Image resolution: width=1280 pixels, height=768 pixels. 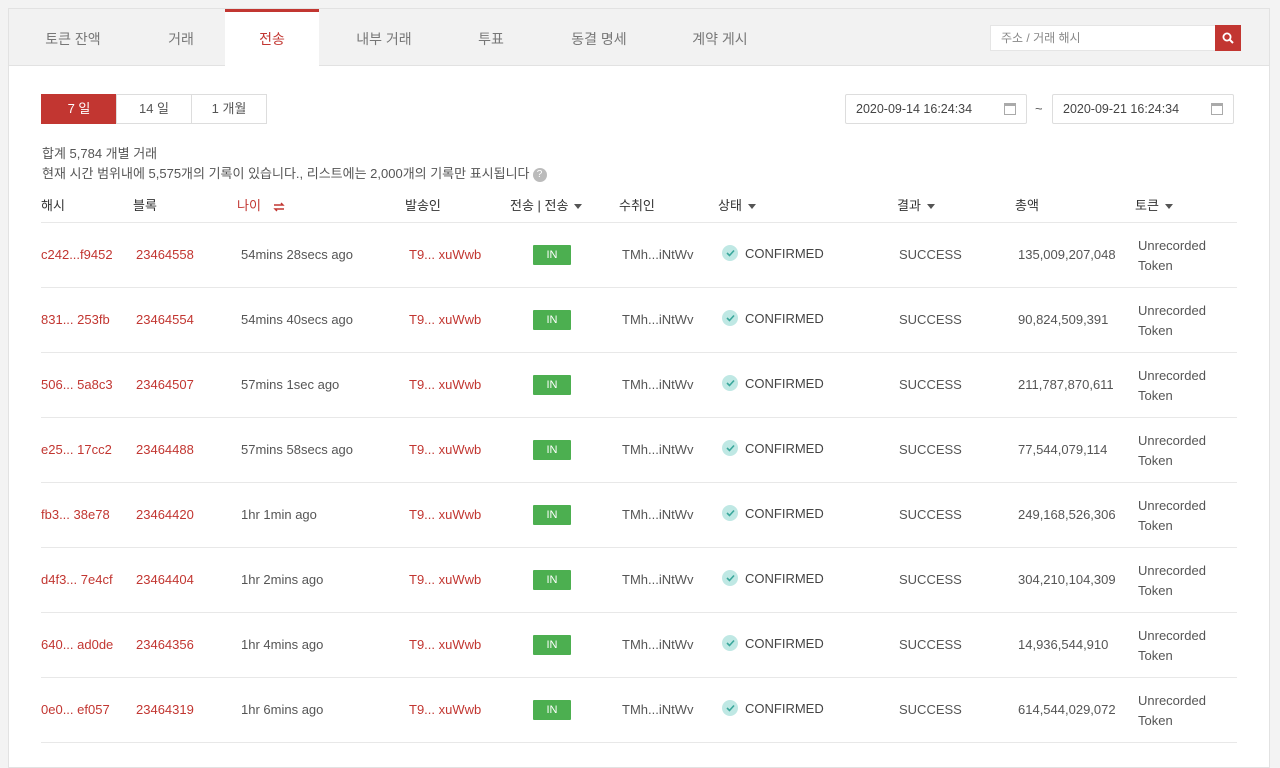 What do you see at coordinates (282, 644) in the screenshot?
I see `age-text: 1hr 4mins ago` at bounding box center [282, 644].